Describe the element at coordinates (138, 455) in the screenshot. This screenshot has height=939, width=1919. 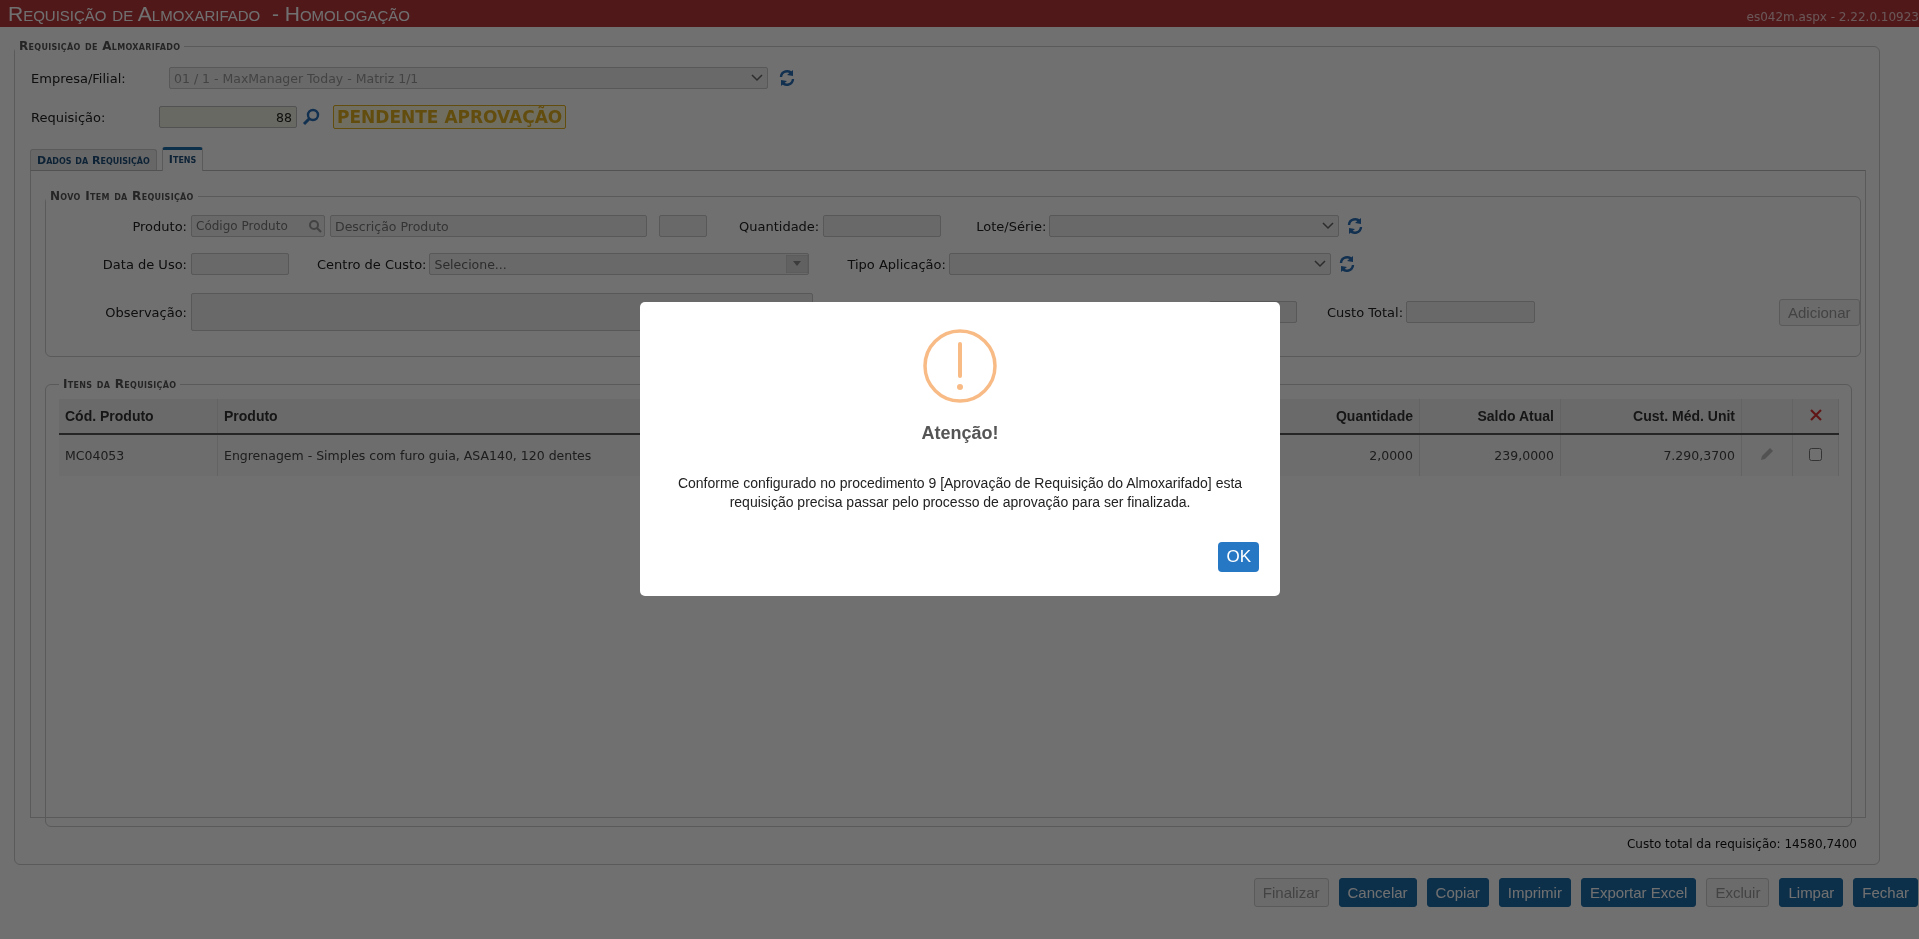
I see `table-cell: MC04053` at that location.